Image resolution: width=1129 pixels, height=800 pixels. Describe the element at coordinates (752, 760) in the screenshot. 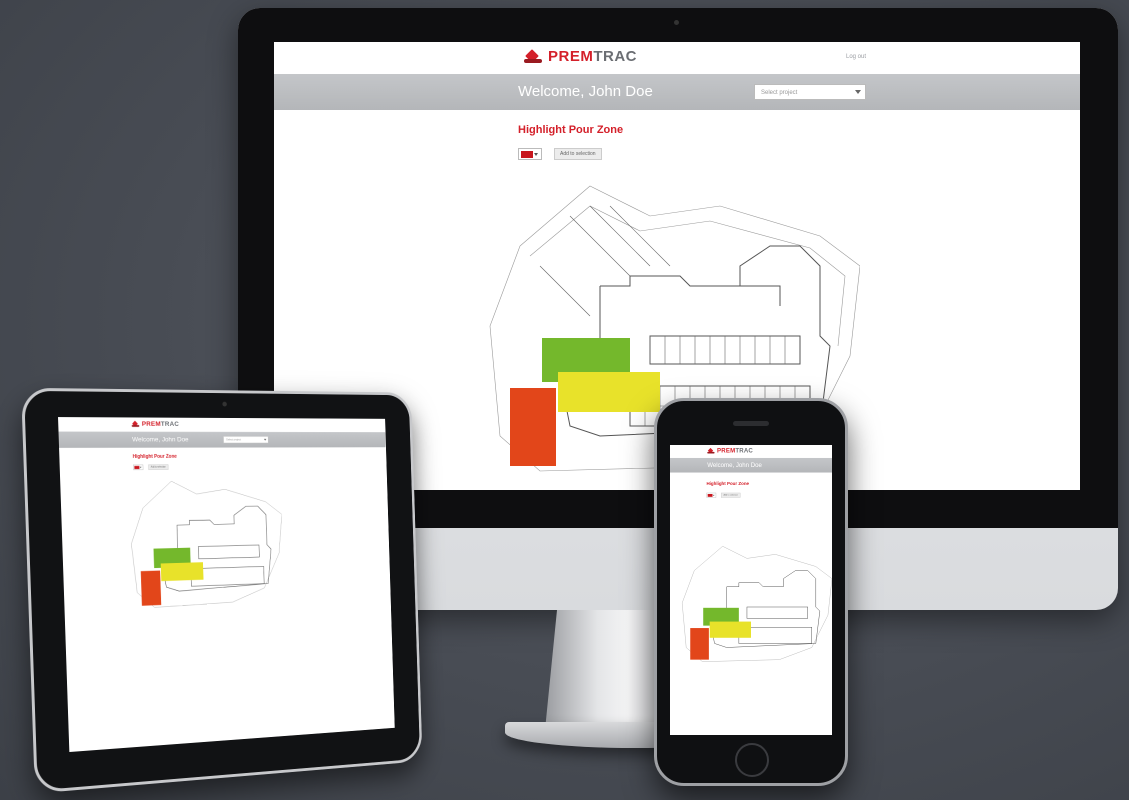

I see `home-button` at that location.